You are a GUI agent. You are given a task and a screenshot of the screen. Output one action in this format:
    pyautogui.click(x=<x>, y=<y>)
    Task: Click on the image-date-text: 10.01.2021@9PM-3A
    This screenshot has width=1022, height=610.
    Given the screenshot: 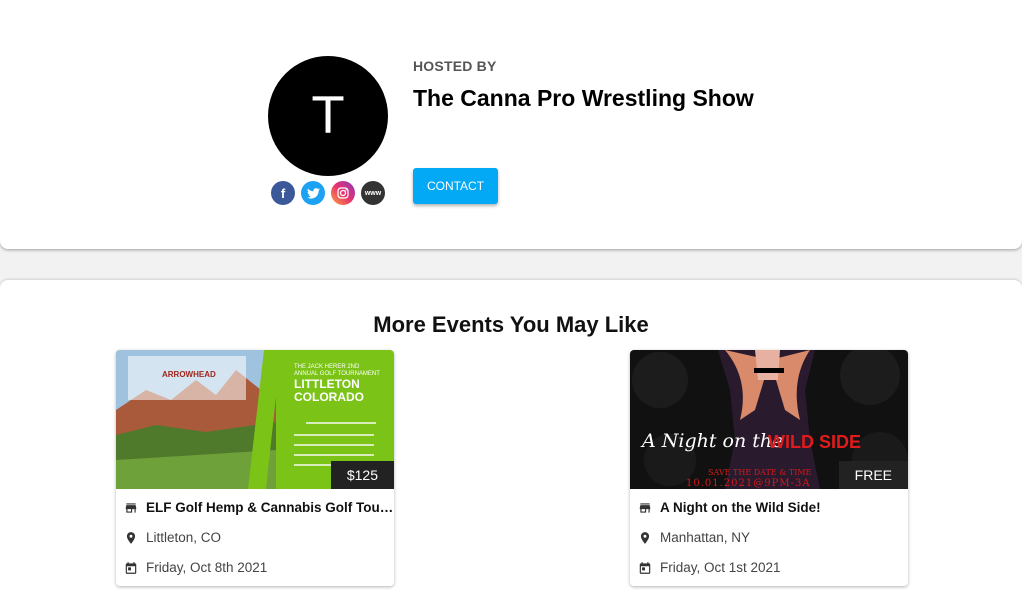 What is the action you would take?
    pyautogui.click(x=748, y=483)
    